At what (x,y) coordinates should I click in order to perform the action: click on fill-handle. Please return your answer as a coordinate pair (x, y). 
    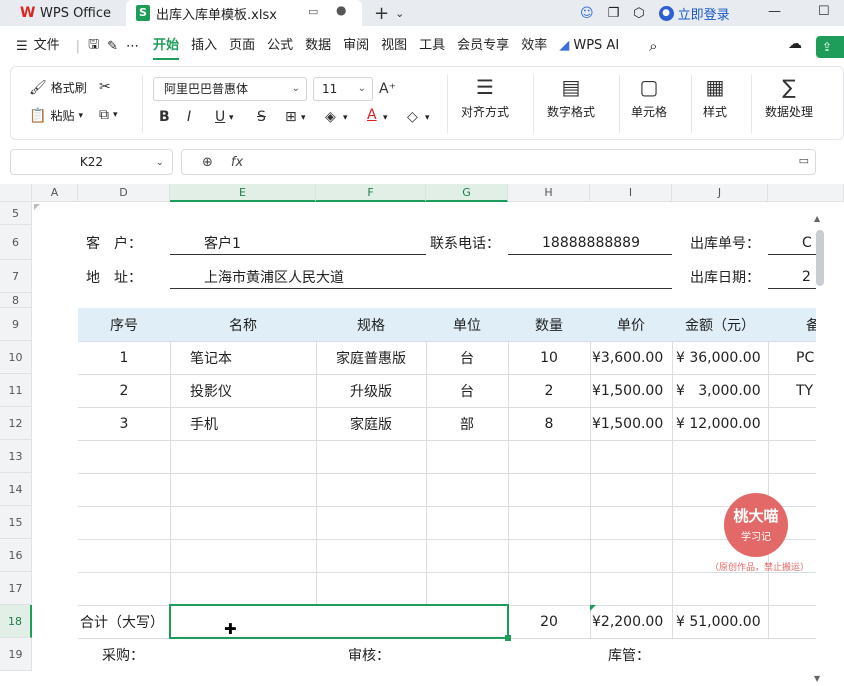
    Looking at the image, I should click on (508, 638).